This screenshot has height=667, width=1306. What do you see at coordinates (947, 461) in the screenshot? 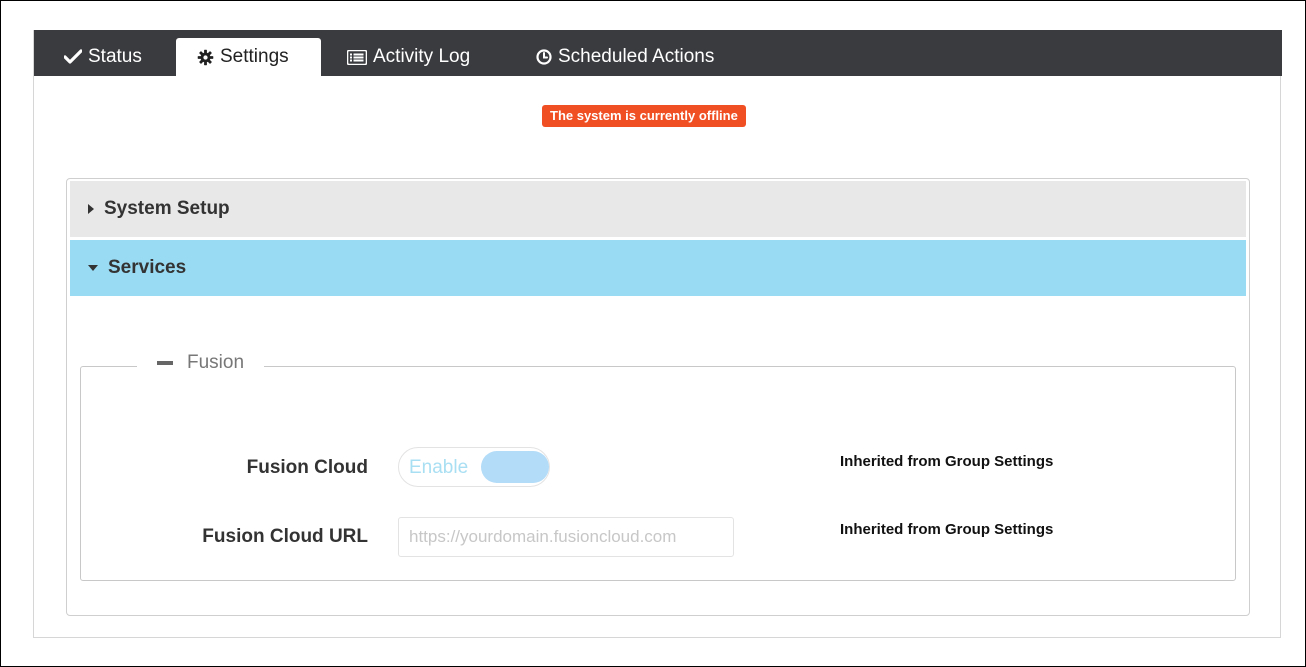
I see `fusion-cloud-inherited-note: Inherited from Group Settings` at bounding box center [947, 461].